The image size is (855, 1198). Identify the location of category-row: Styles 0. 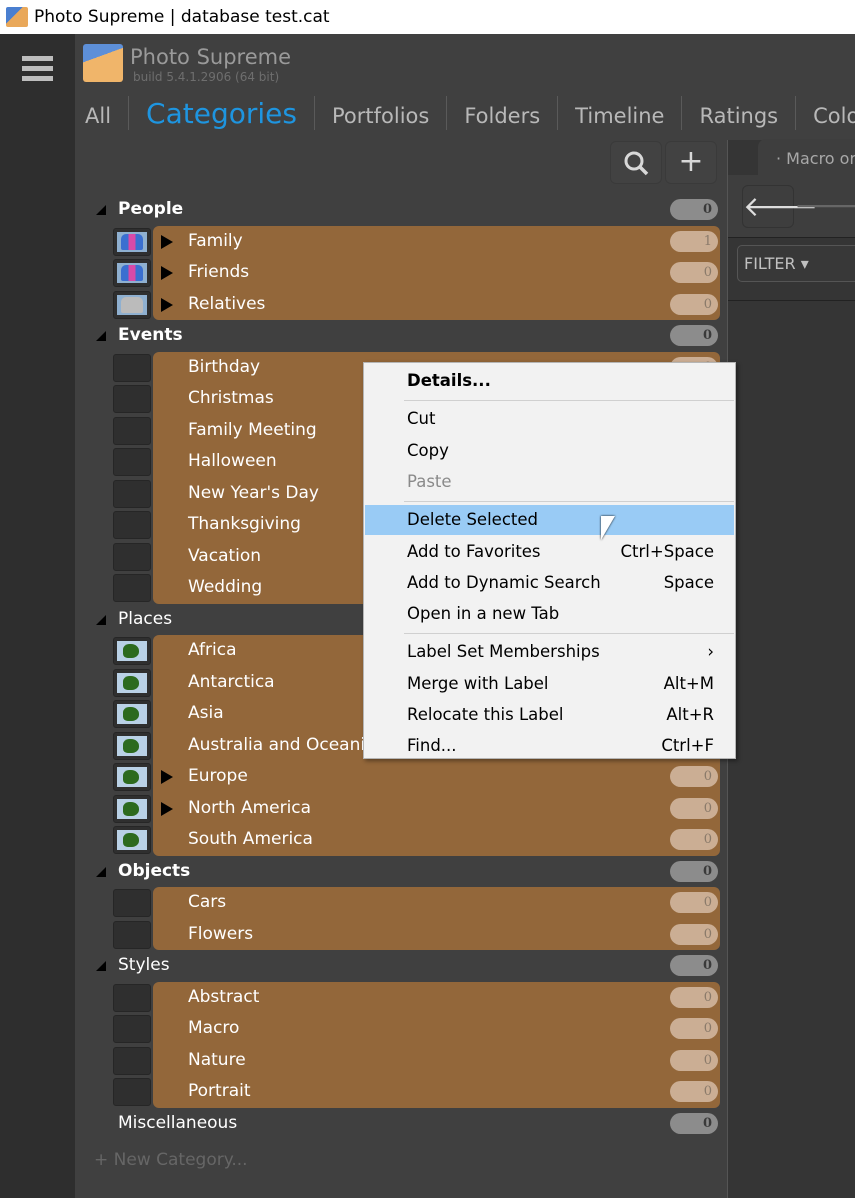
(363, 966).